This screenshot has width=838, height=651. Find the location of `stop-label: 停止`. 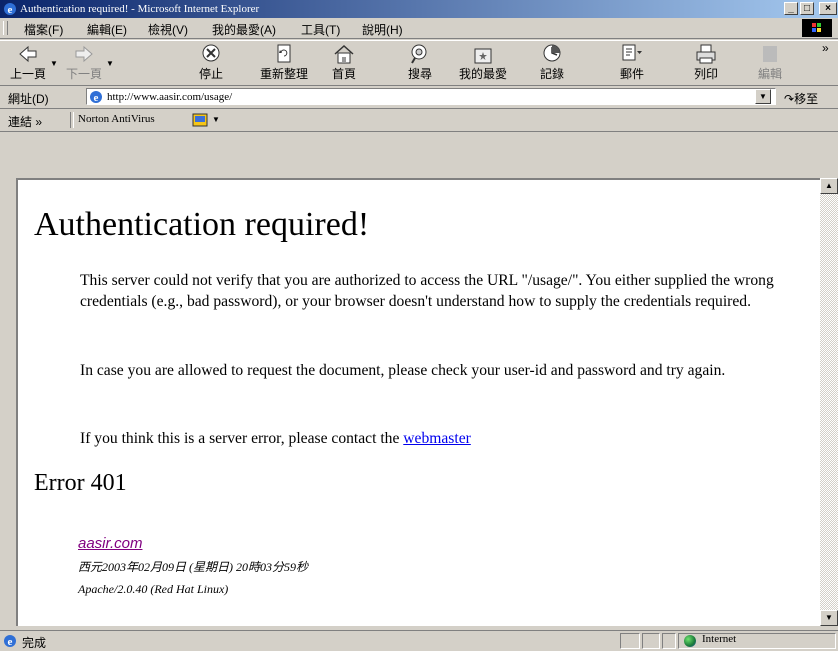

stop-label: 停止 is located at coordinates (210, 74).